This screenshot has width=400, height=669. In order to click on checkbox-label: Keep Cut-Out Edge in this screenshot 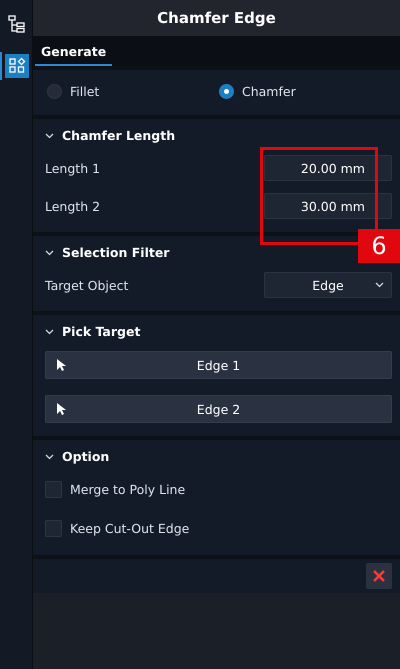, I will do `click(130, 528)`.